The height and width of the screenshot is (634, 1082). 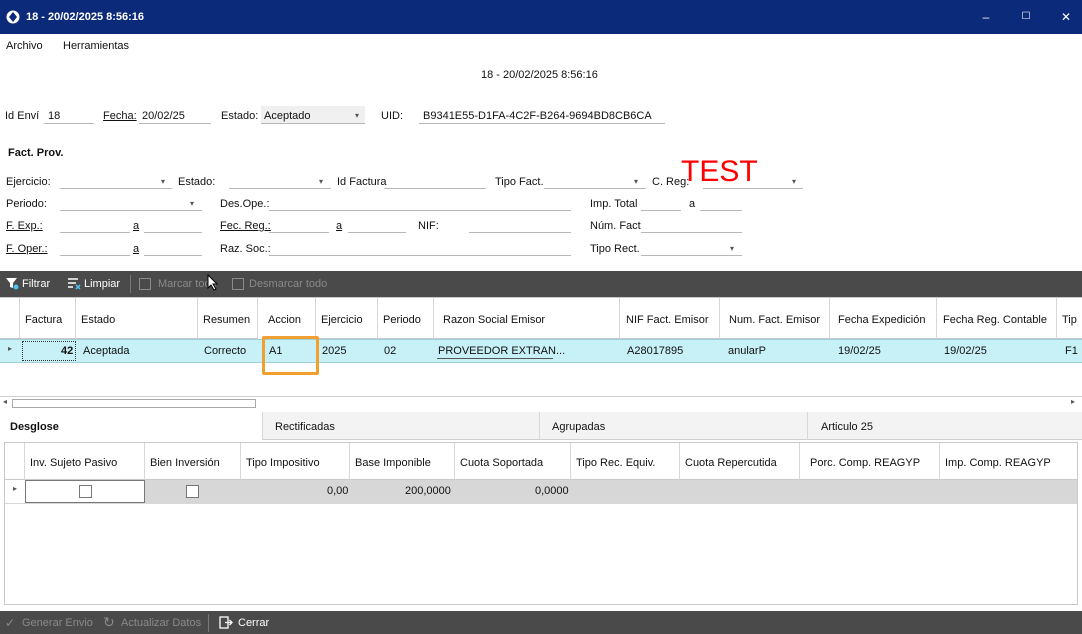 I want to click on fec-reg-label: Fec. Reg.:, so click(x=245, y=226).